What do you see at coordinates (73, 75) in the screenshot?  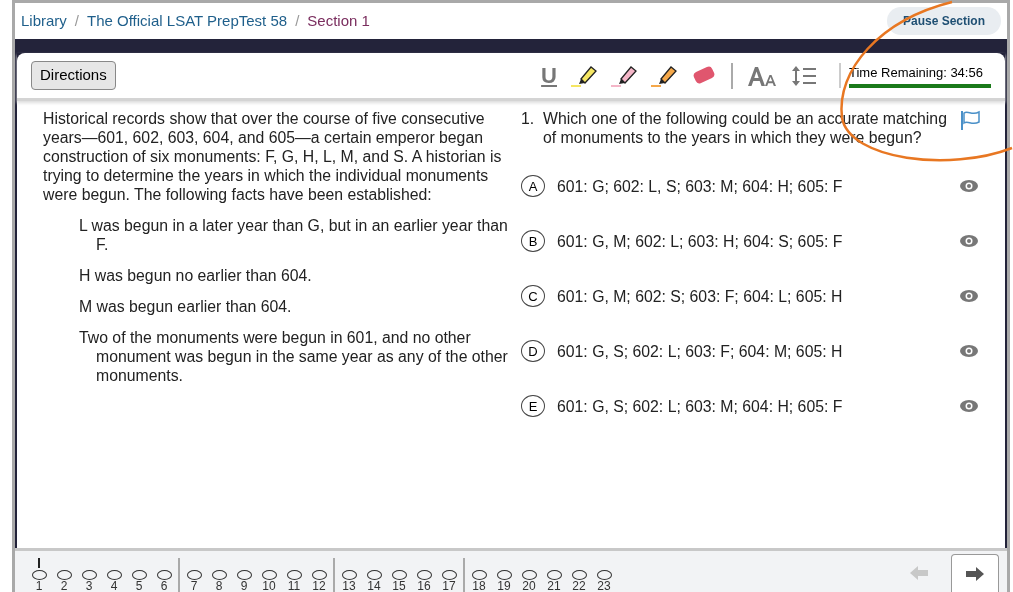 I see `directions-button: Directions` at bounding box center [73, 75].